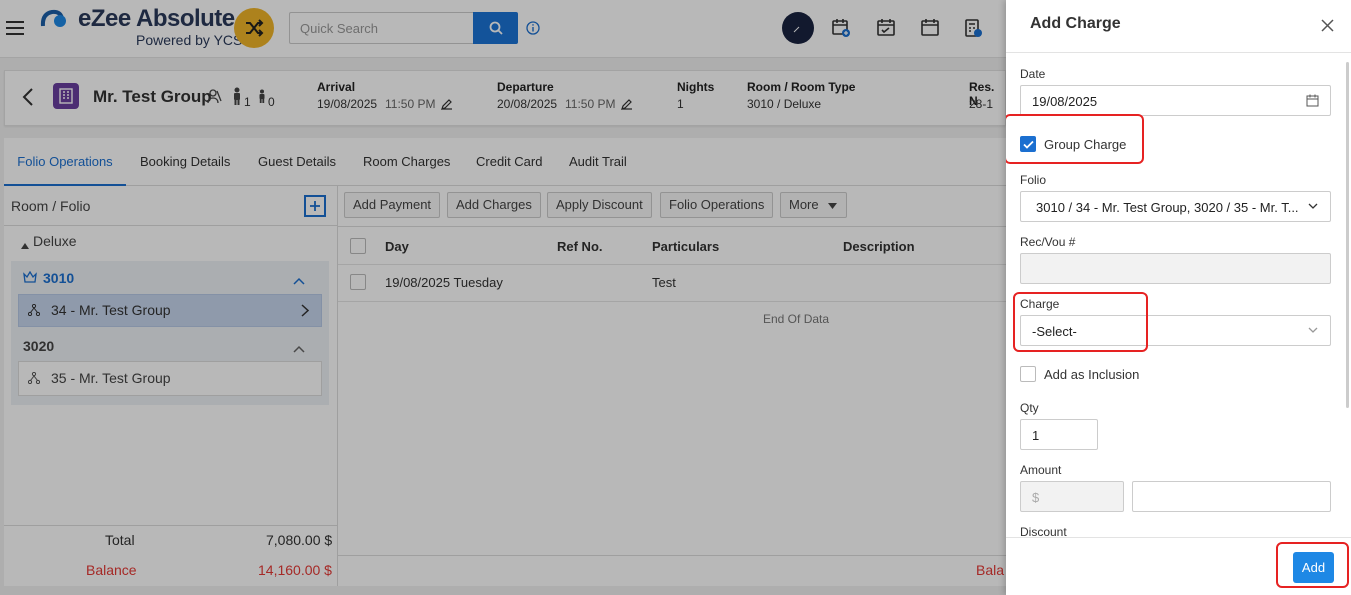 Image resolution: width=1351 pixels, height=595 pixels. I want to click on folio-label: Folio, so click(1033, 180).